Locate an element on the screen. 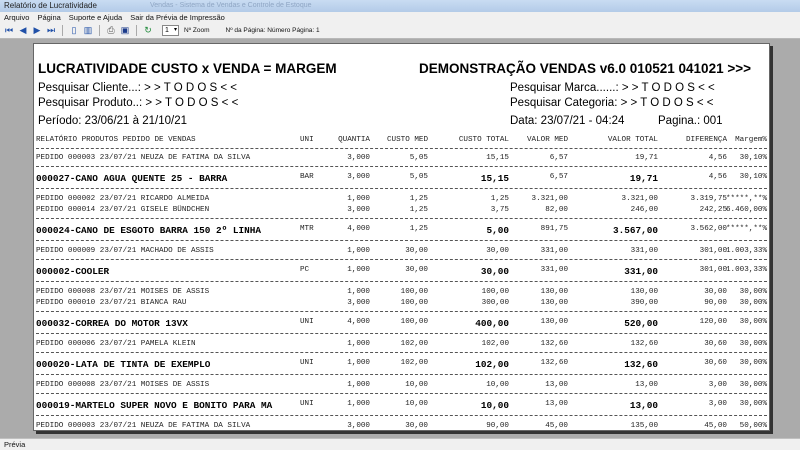 The width and height of the screenshot is (800, 450). menu-arquivo: Arquivo is located at coordinates (16, 17).